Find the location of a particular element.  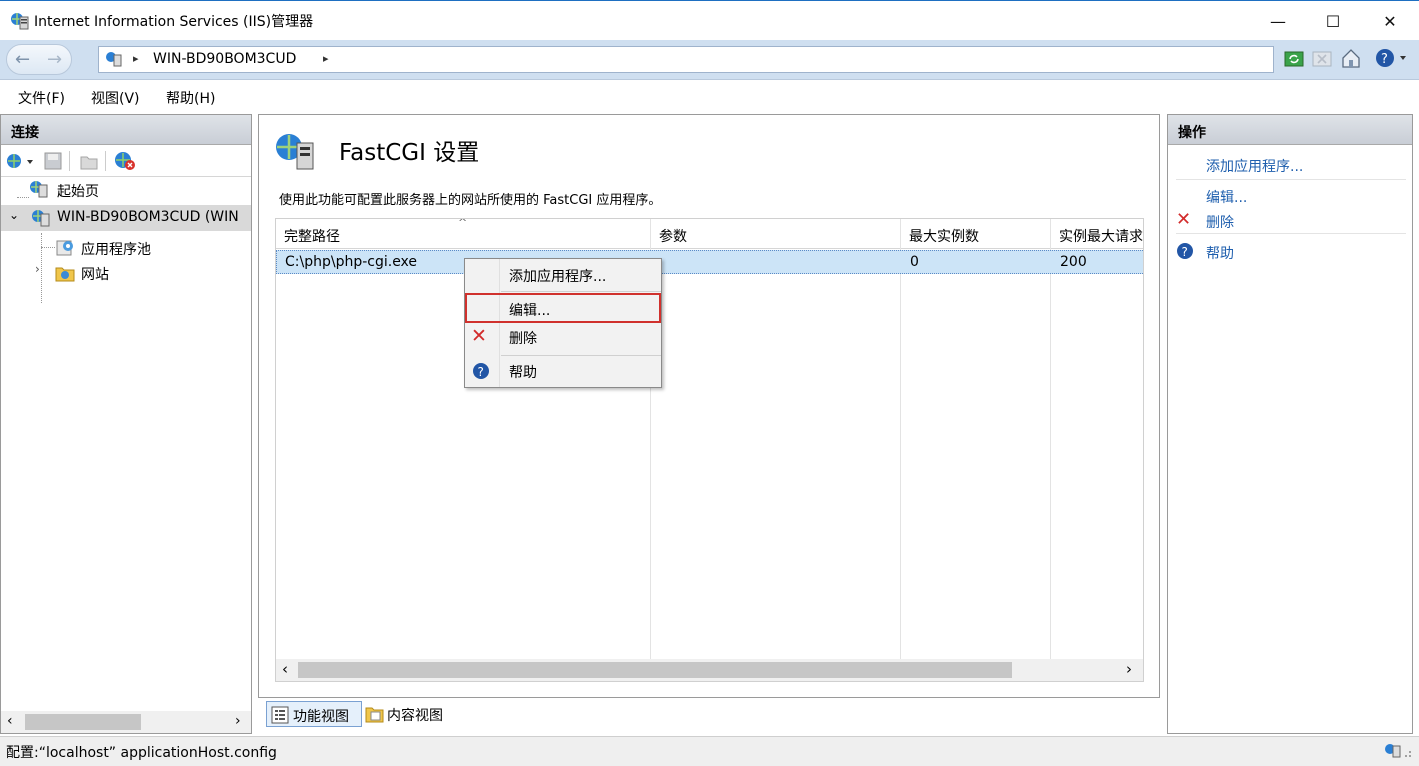

actions-pane: 操作 添加应用程序... 编辑... ✕ 删除 ? 帮助 is located at coordinates (1290, 424).